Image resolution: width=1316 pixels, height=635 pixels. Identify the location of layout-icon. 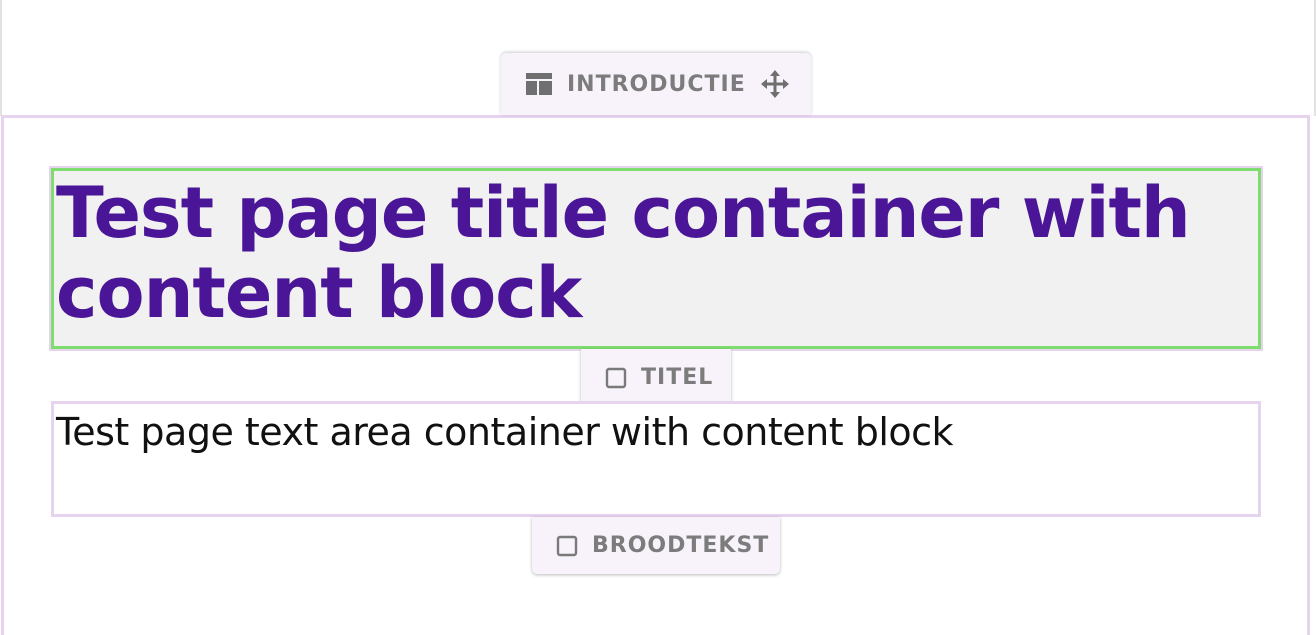
(539, 84).